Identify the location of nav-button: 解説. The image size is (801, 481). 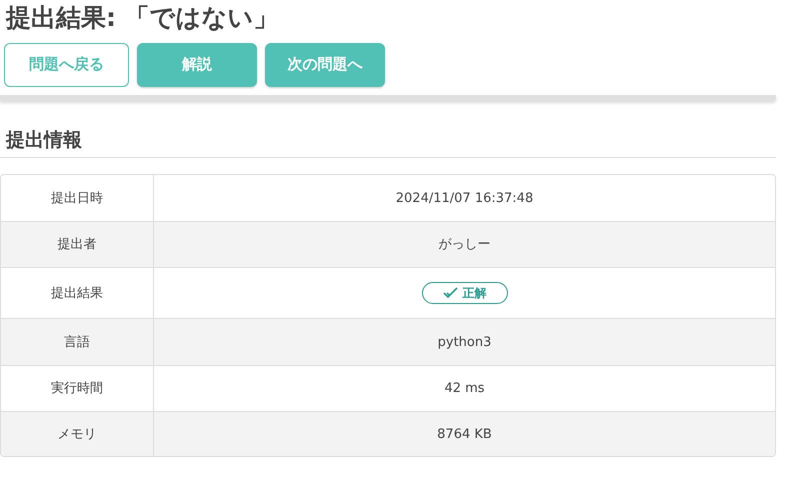
(197, 64).